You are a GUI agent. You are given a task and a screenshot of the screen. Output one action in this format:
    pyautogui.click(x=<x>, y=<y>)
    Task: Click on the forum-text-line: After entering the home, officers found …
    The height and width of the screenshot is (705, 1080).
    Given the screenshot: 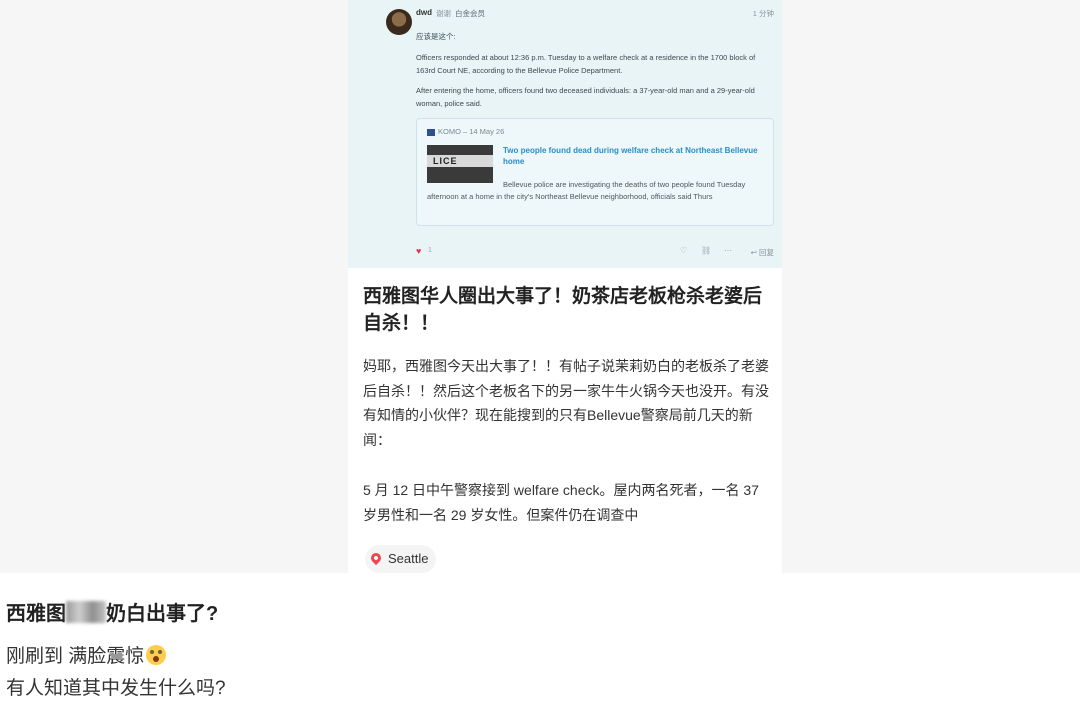 What is the action you would take?
    pyautogui.click(x=585, y=97)
    